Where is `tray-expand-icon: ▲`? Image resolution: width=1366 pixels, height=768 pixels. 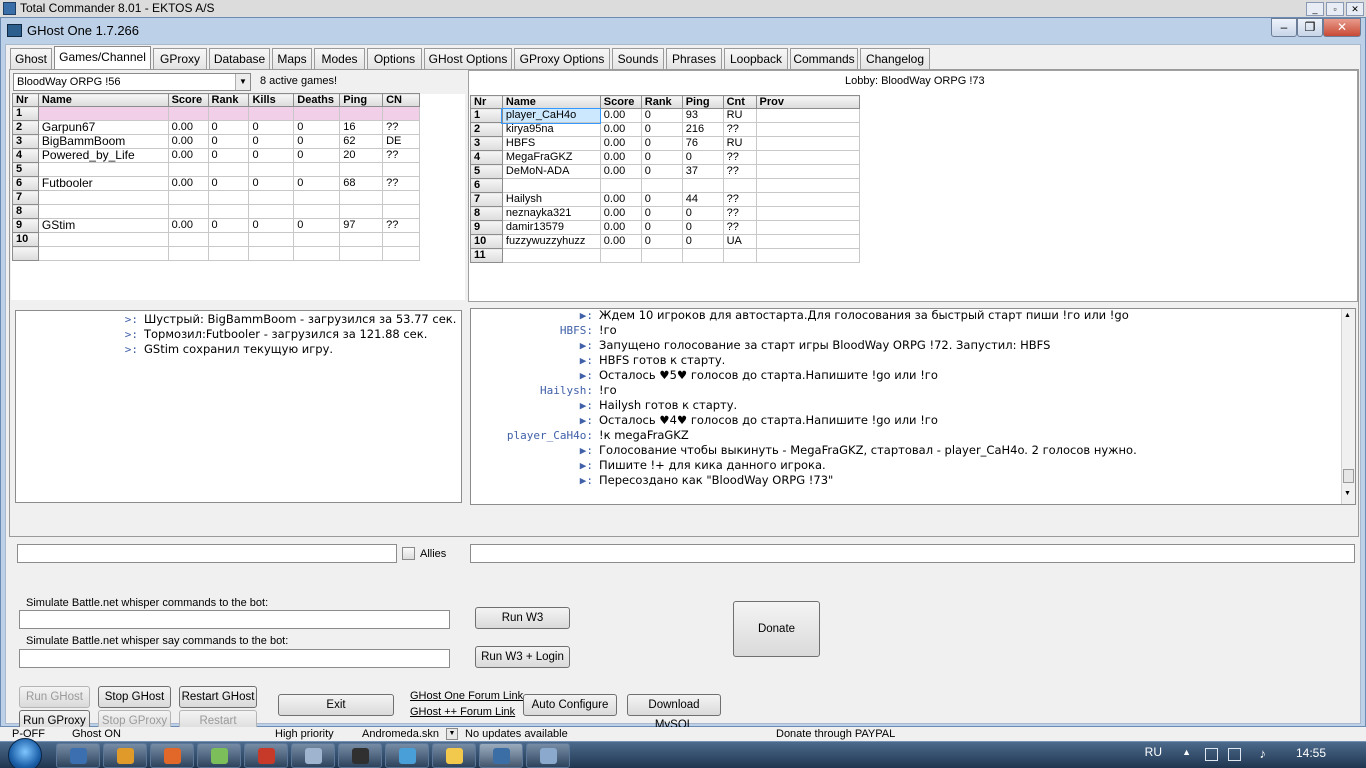
tray-expand-icon: ▲ is located at coordinates (1186, 752).